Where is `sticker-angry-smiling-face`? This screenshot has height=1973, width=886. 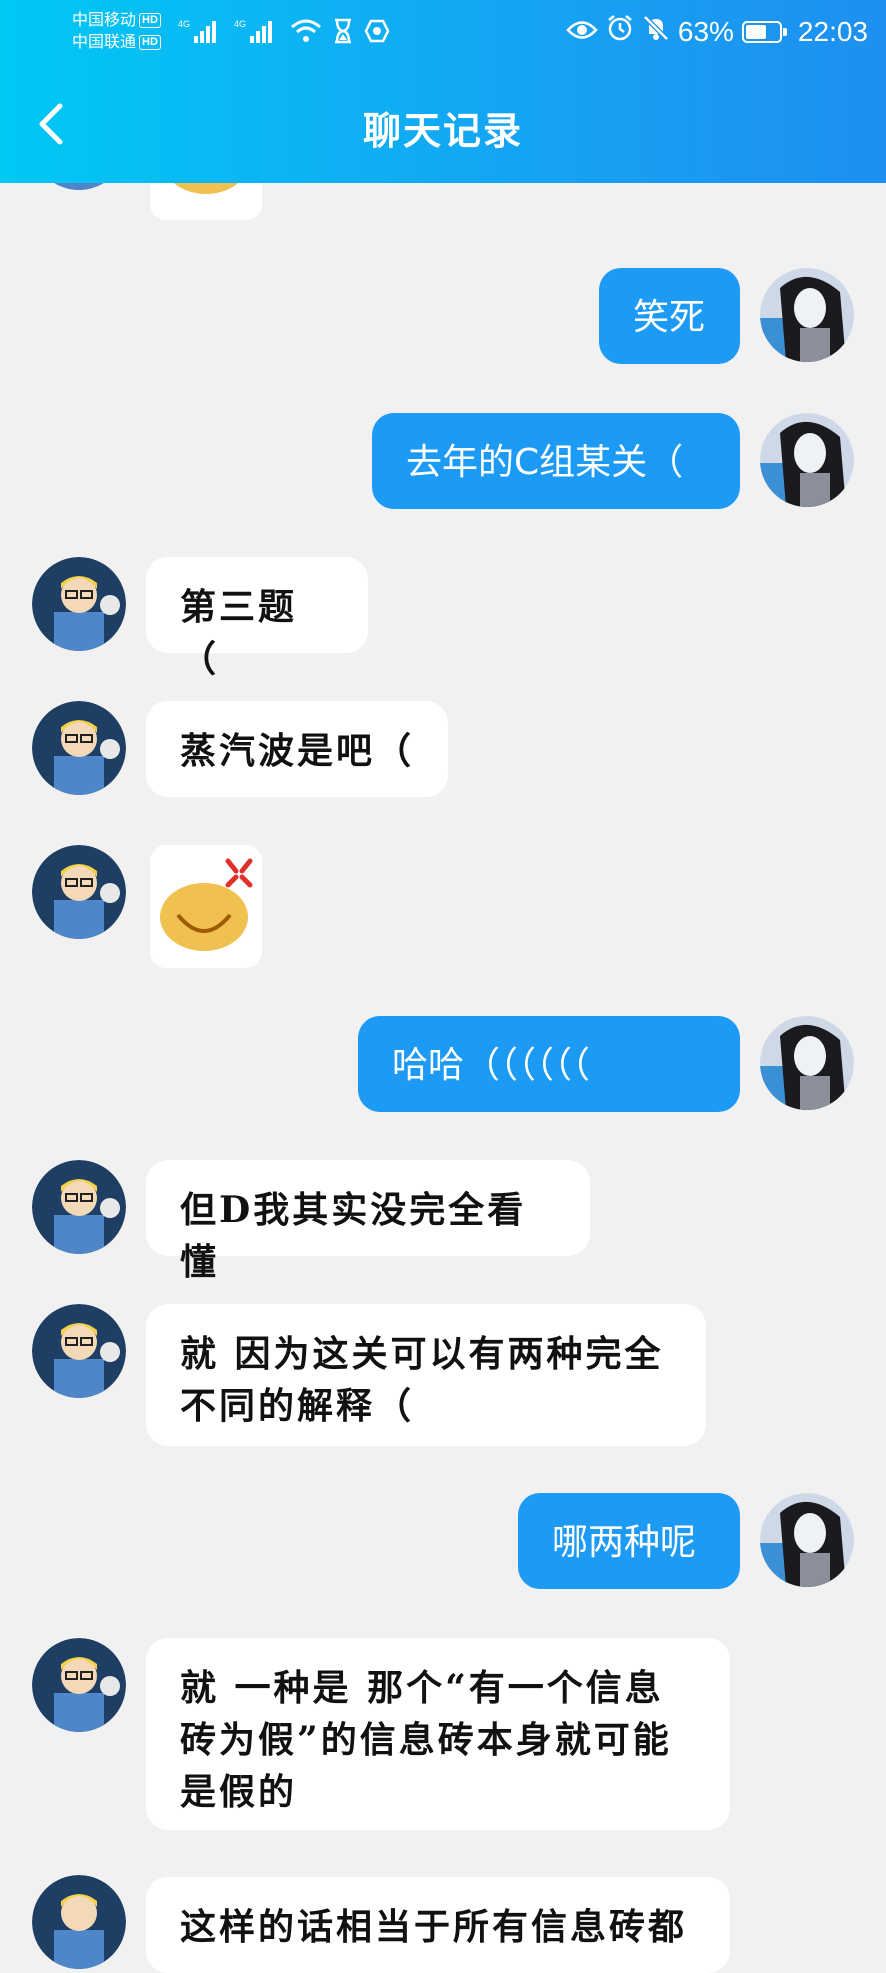
sticker-angry-smiling-face is located at coordinates (206, 906).